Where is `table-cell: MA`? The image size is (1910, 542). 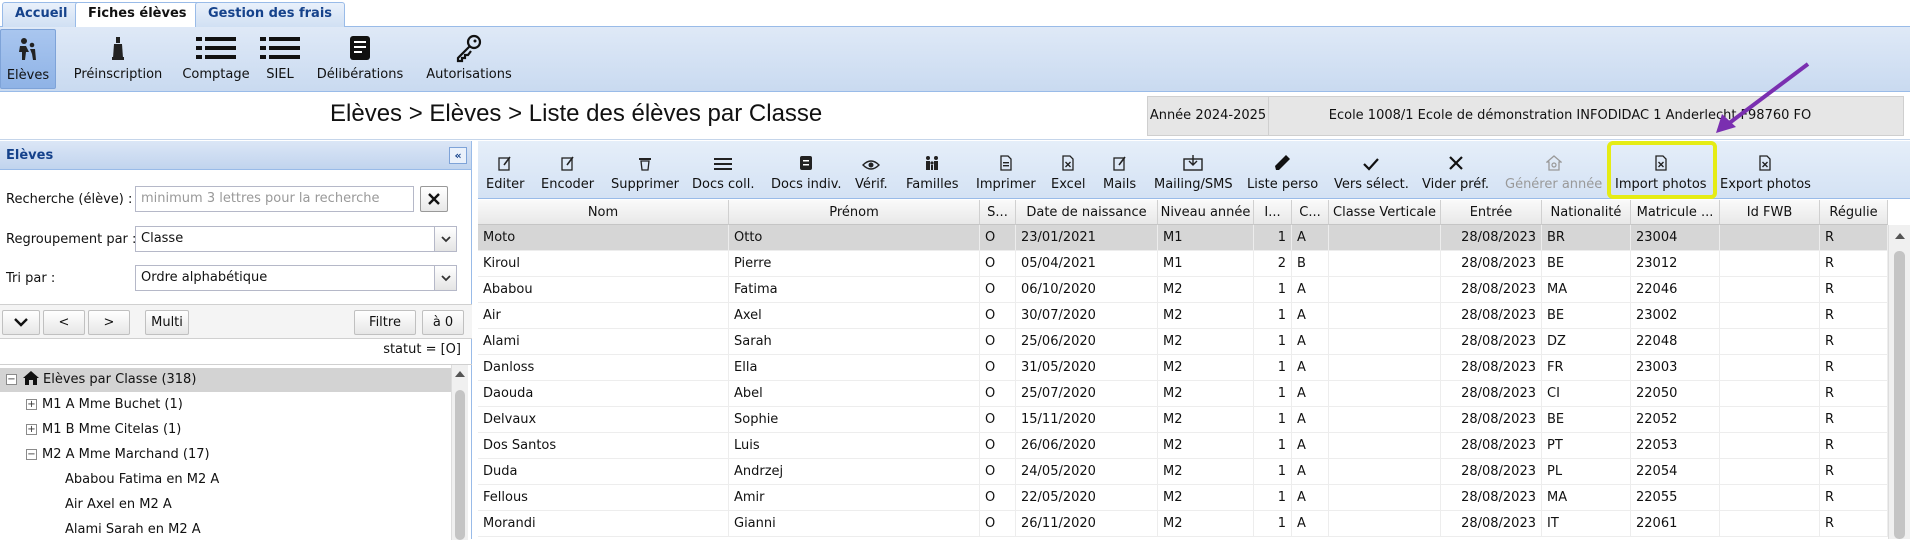
table-cell: MA is located at coordinates (1586, 290).